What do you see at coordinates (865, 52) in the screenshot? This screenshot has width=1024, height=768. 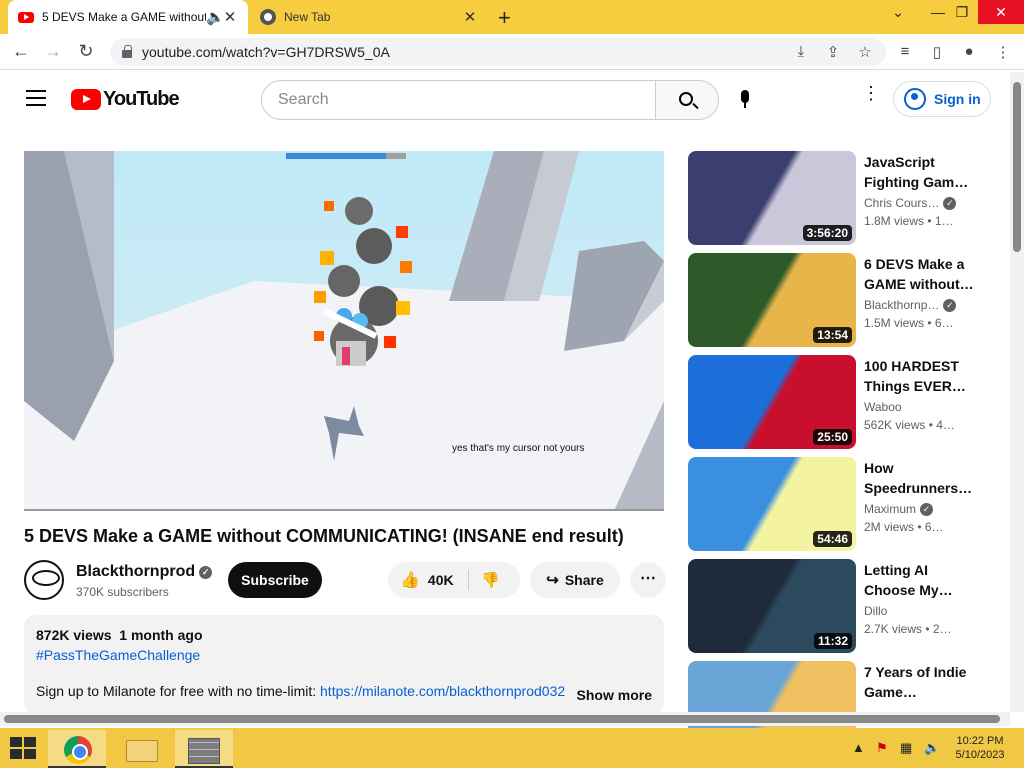 I see `bookmark-star-icon: ☆` at bounding box center [865, 52].